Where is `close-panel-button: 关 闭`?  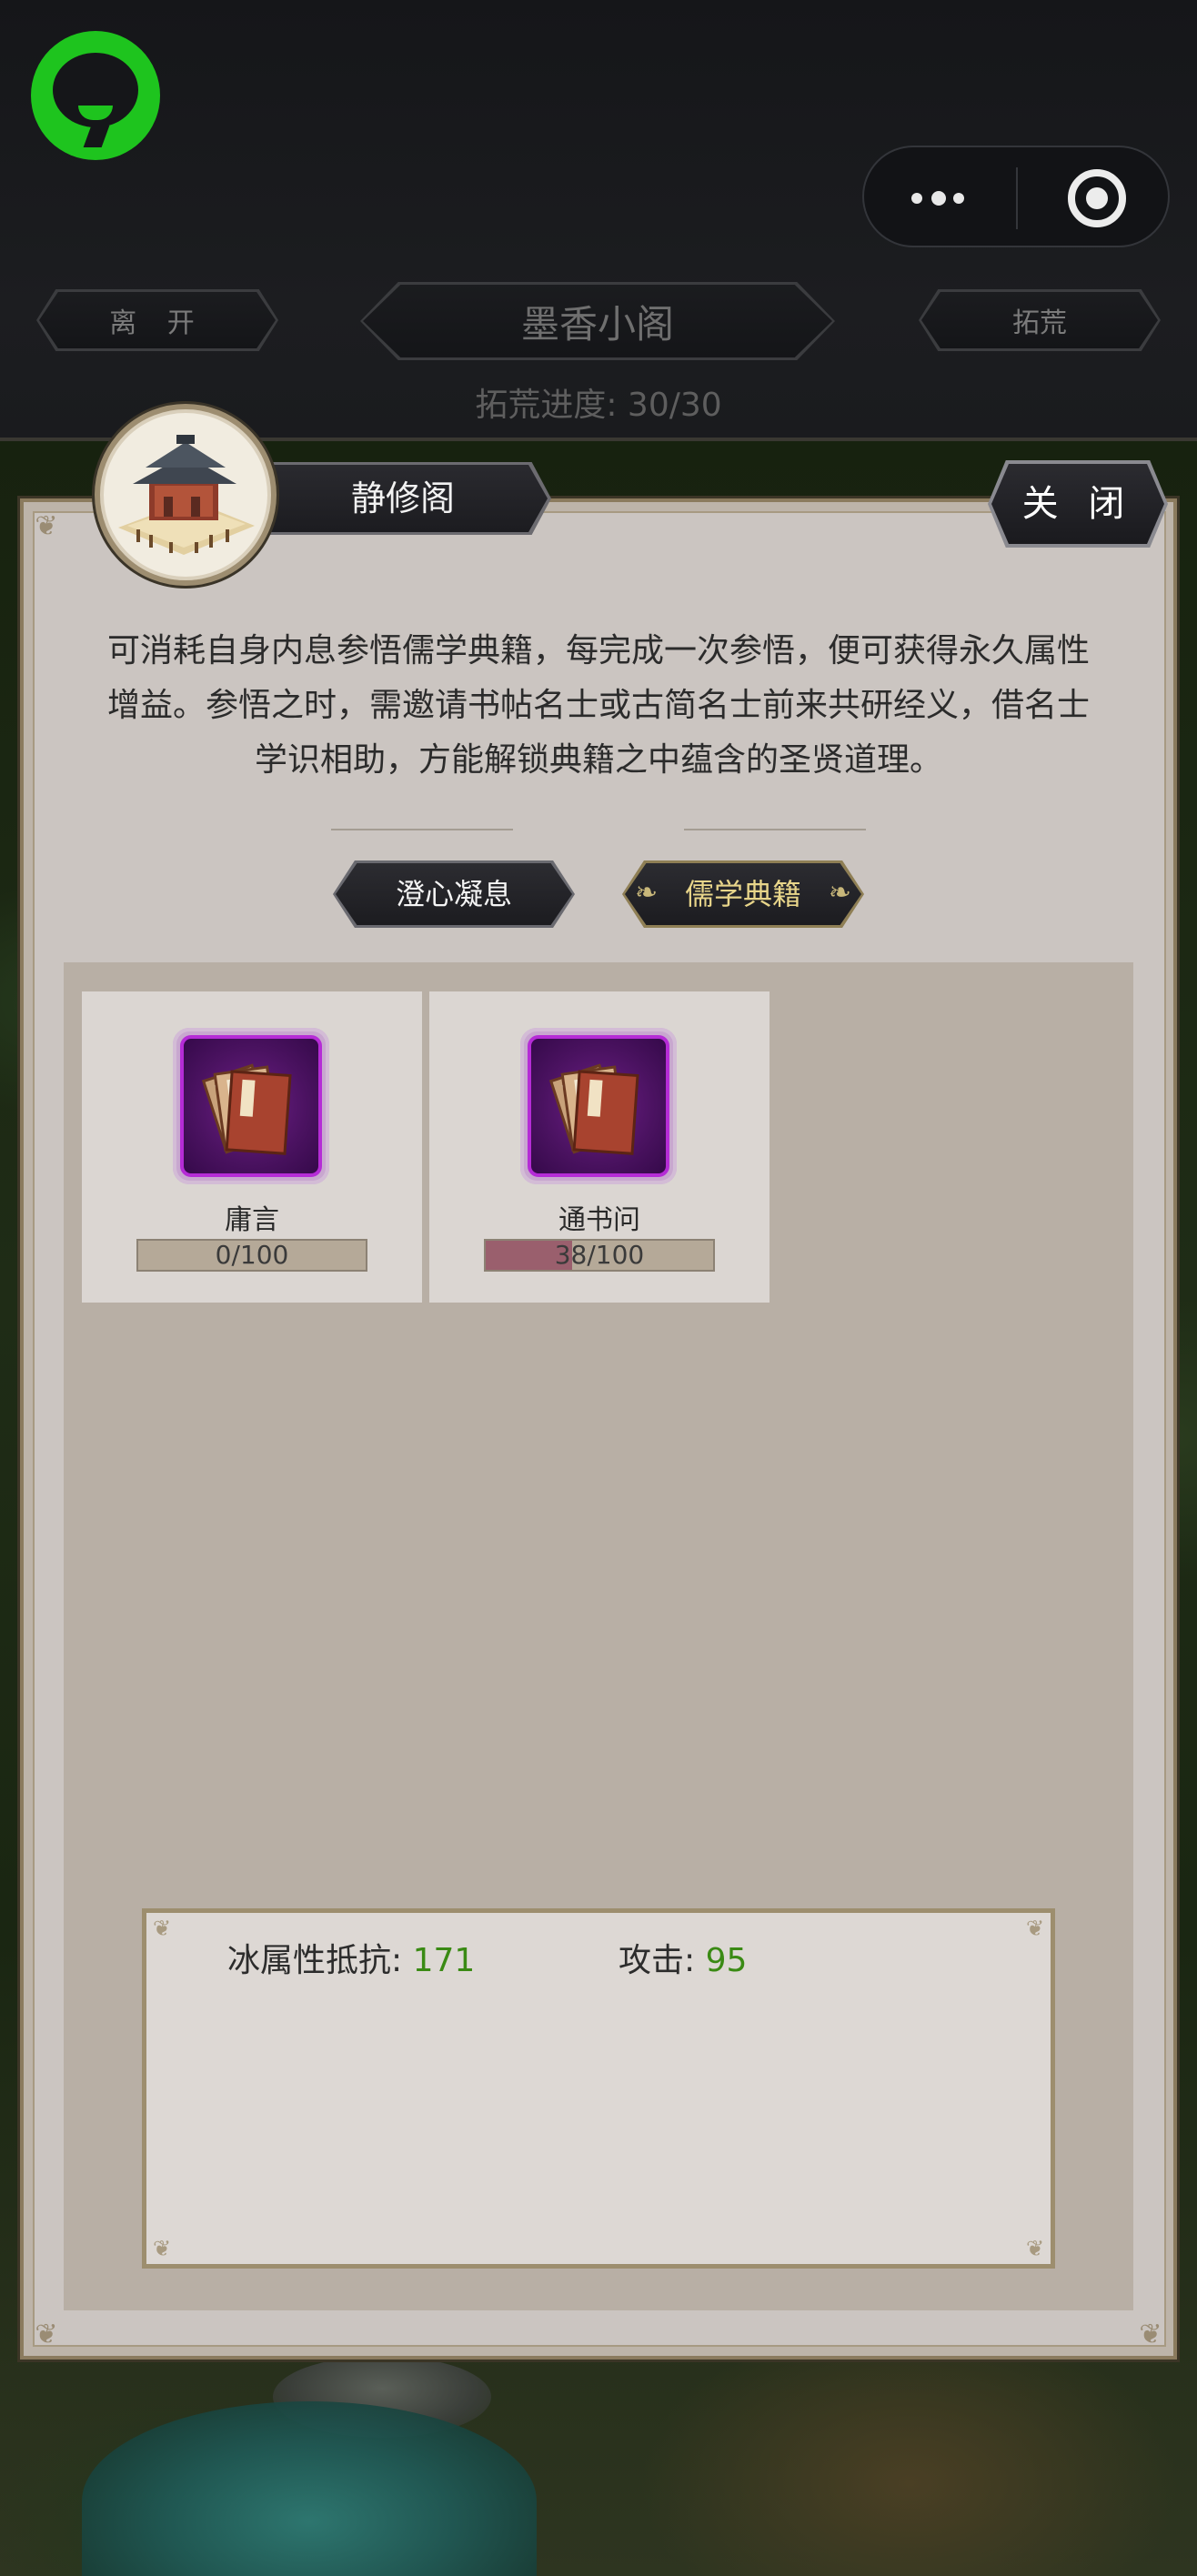
close-panel-button: 关 闭 is located at coordinates (1078, 504).